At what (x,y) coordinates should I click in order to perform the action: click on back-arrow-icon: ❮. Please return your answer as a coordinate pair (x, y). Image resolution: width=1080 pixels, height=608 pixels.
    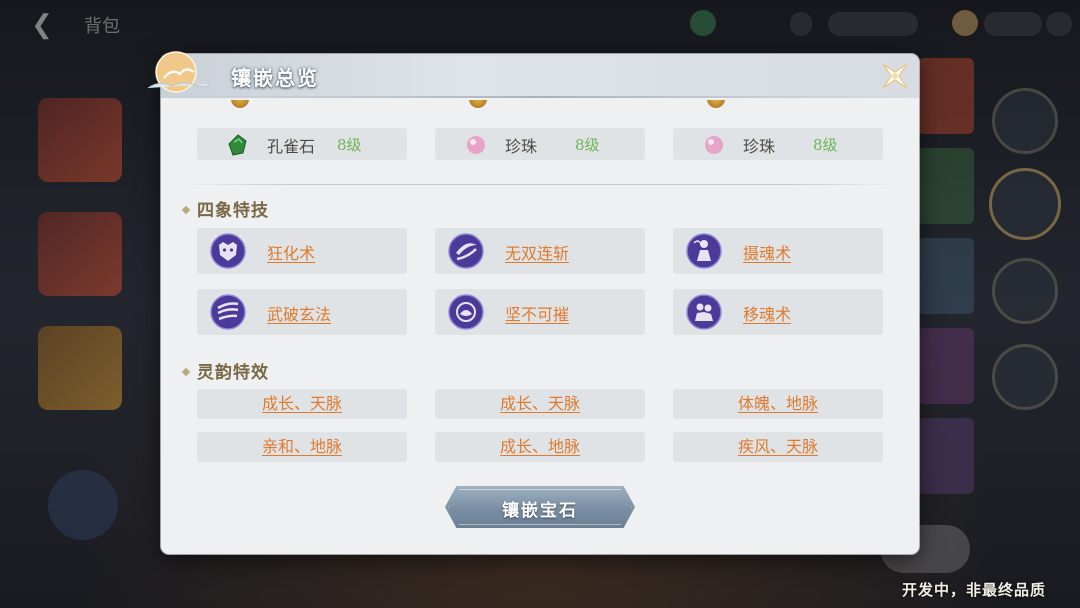
    Looking at the image, I should click on (42, 25).